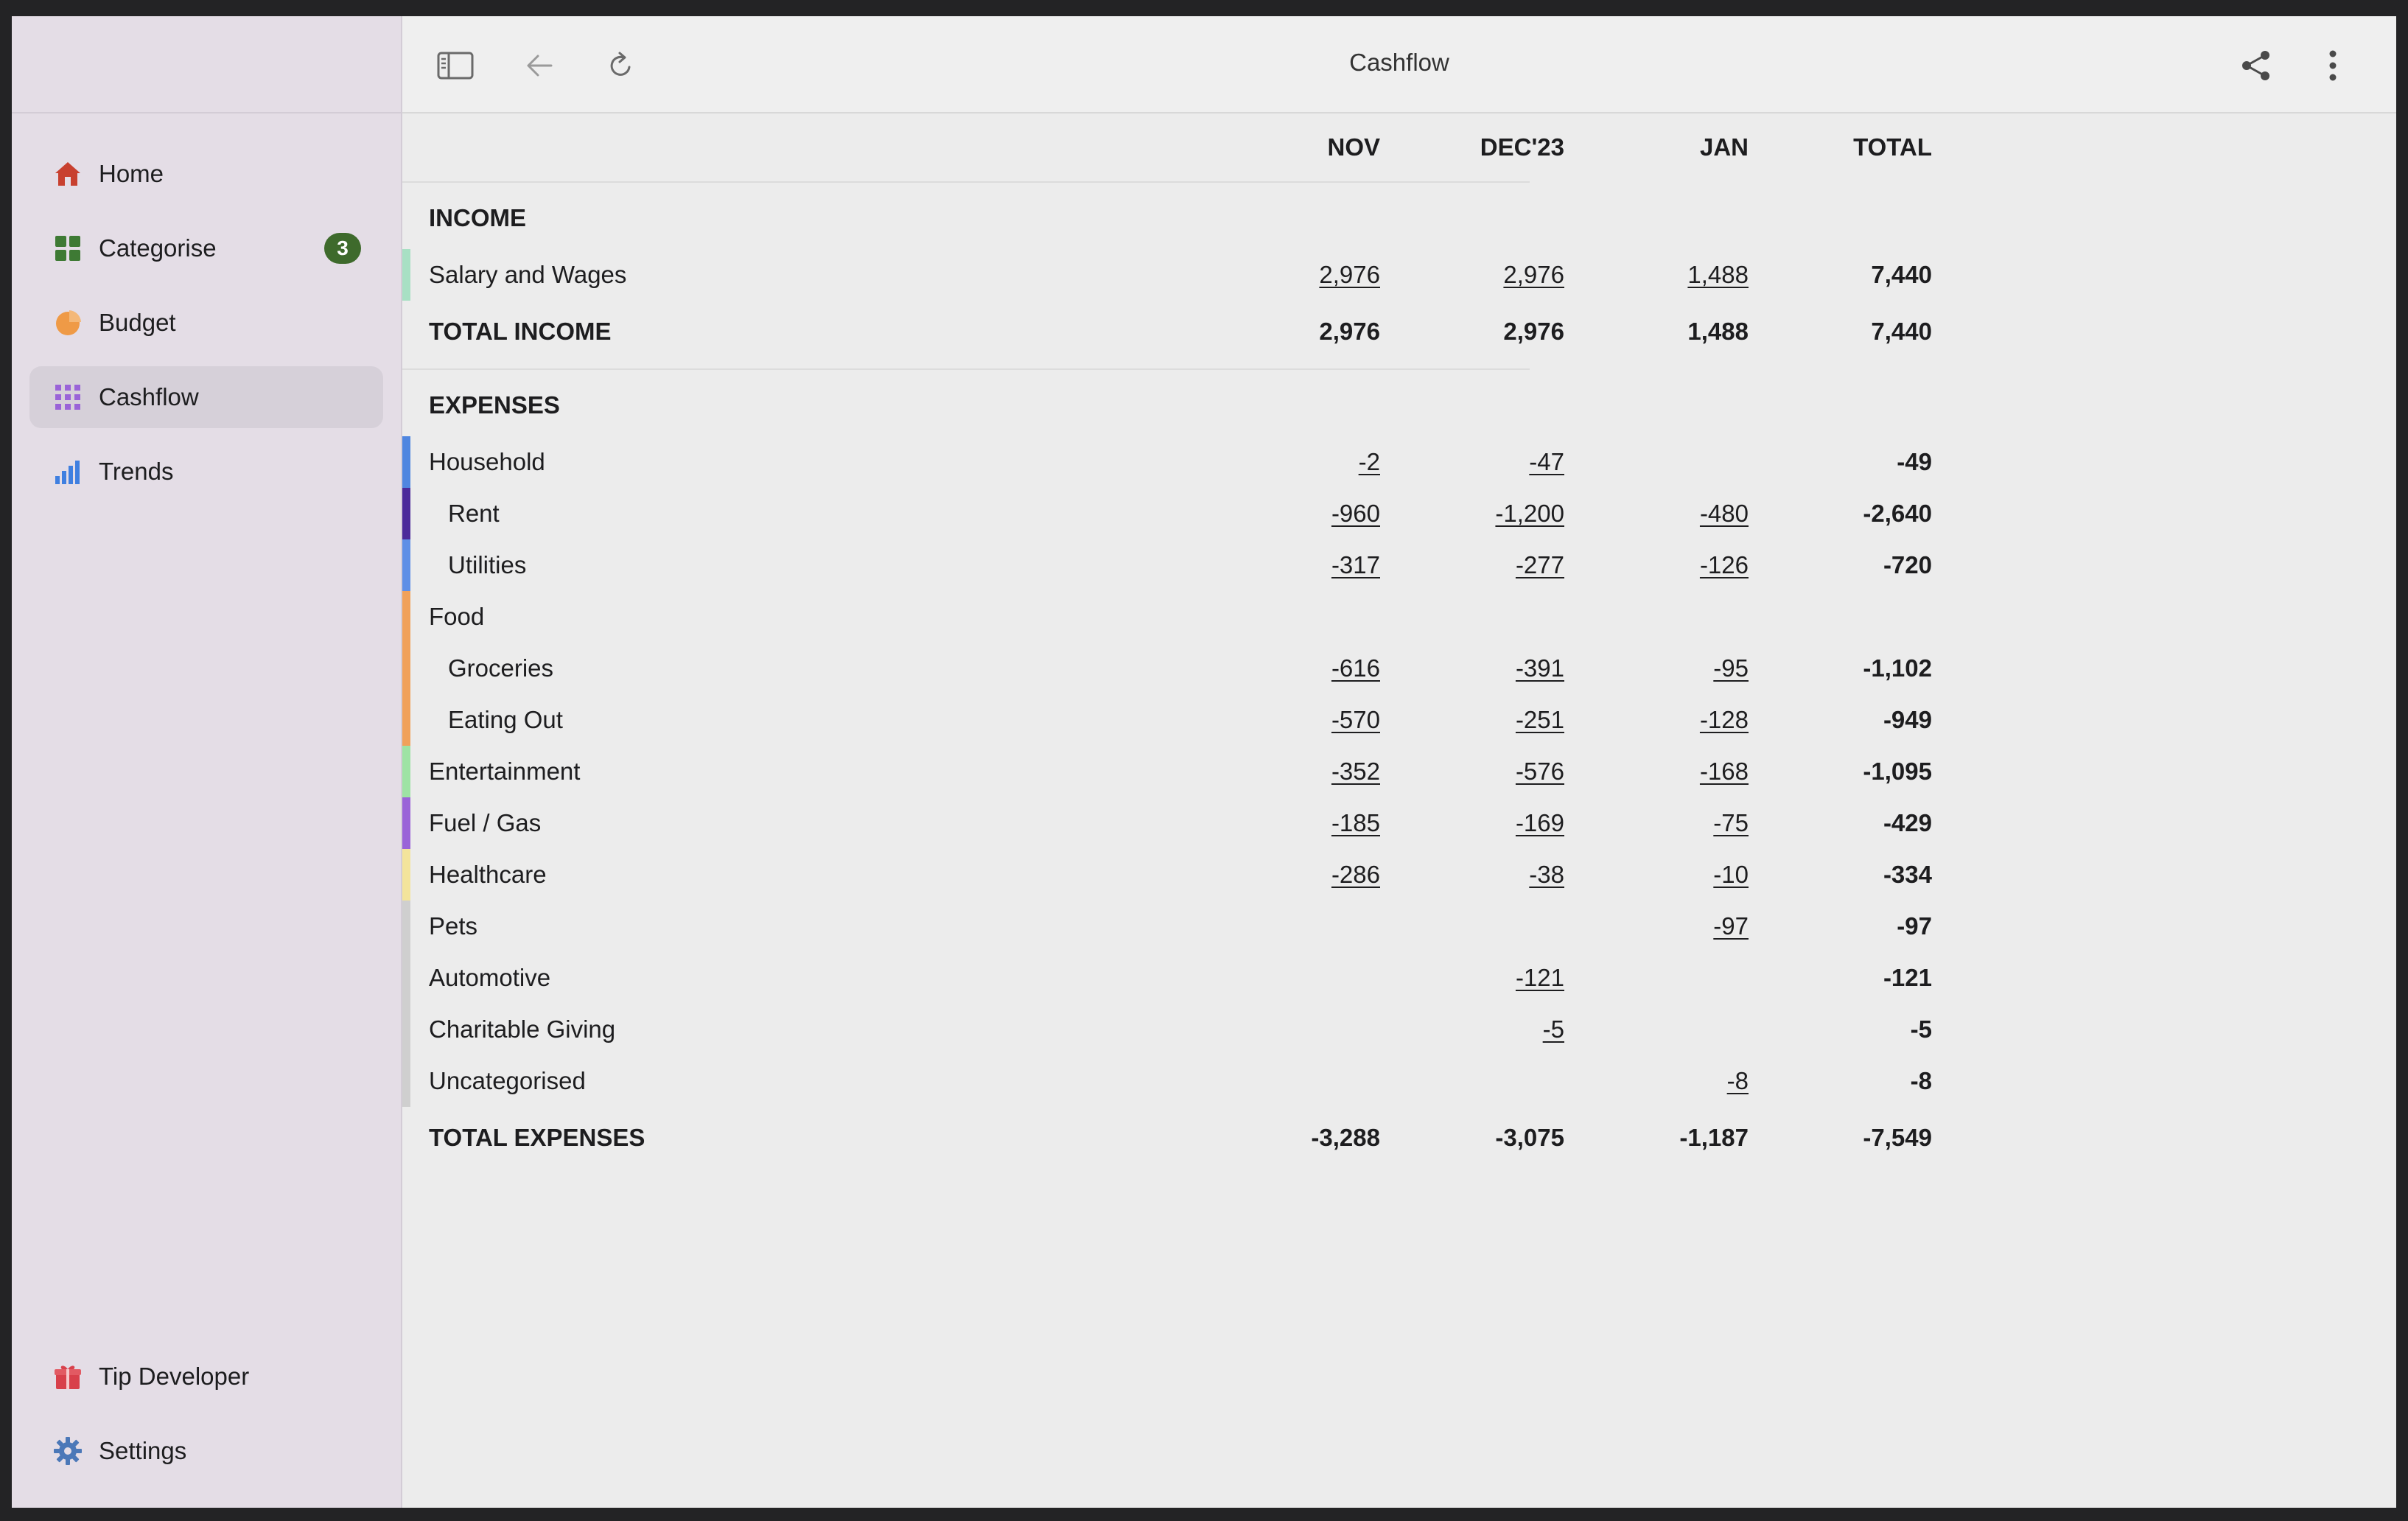 The width and height of the screenshot is (2408, 1521). Describe the element at coordinates (966, 216) in the screenshot. I see `income-section-title: INCOME` at that location.